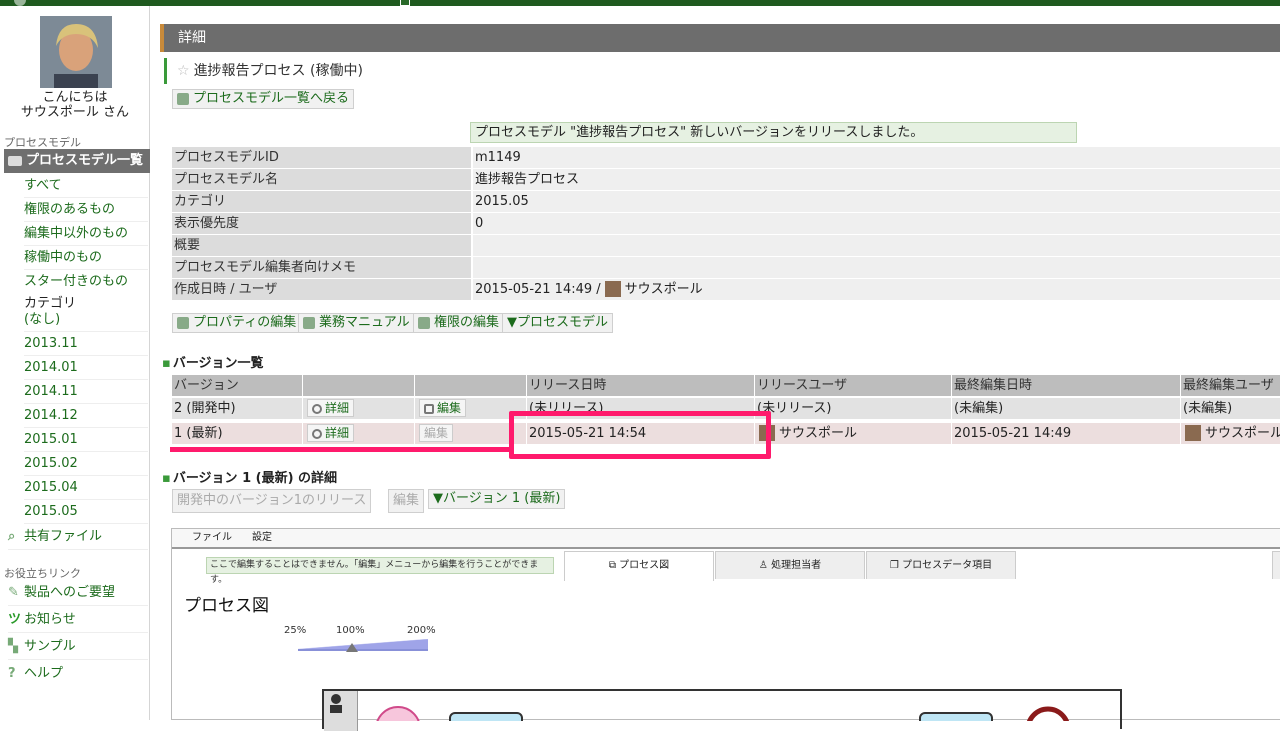  Describe the element at coordinates (406, 501) in the screenshot. I see `edit-version-button: 編集` at that location.